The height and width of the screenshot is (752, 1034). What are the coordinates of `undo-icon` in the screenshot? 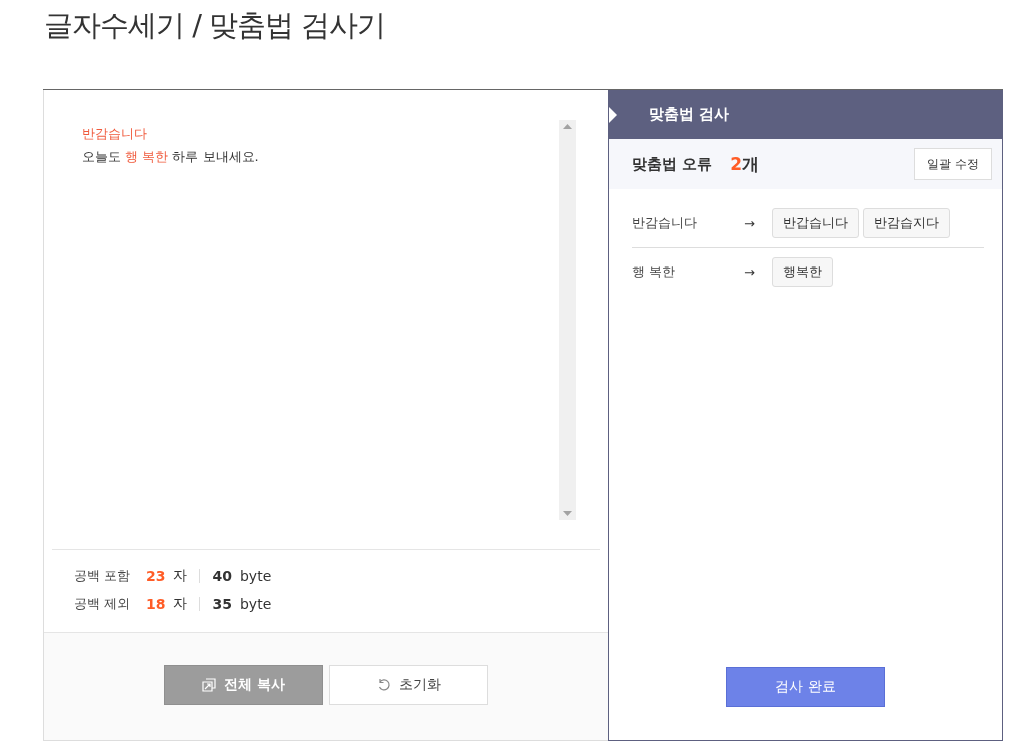 It's located at (383, 684).